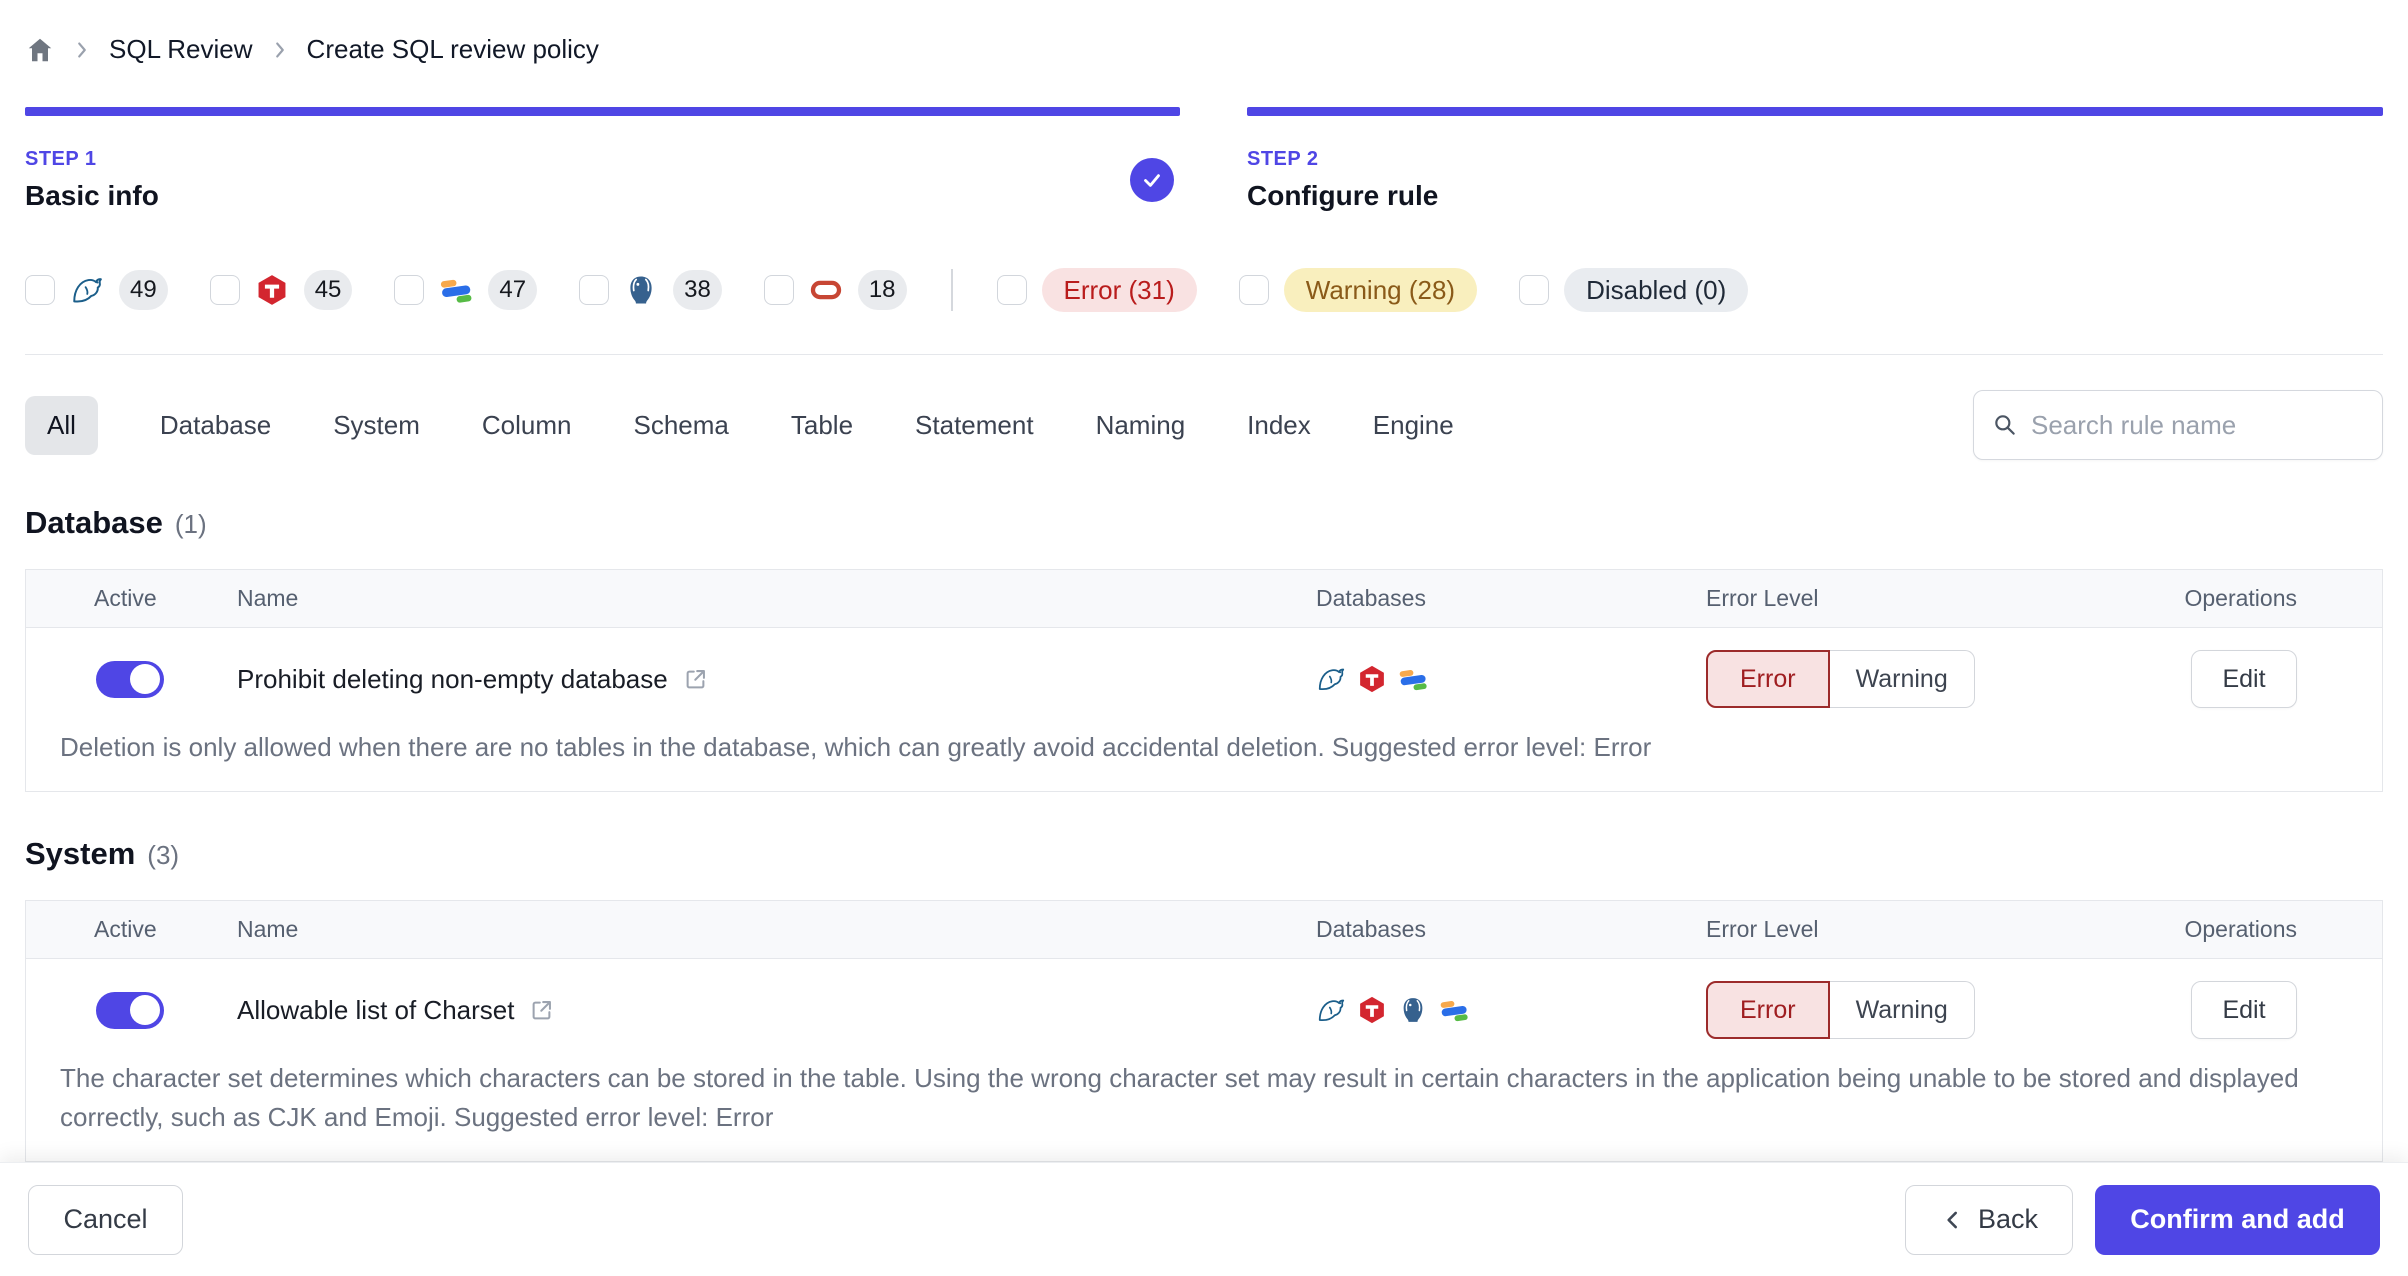 This screenshot has width=2408, height=1276. I want to click on filter-engine-oceanbase: 47, so click(466, 290).